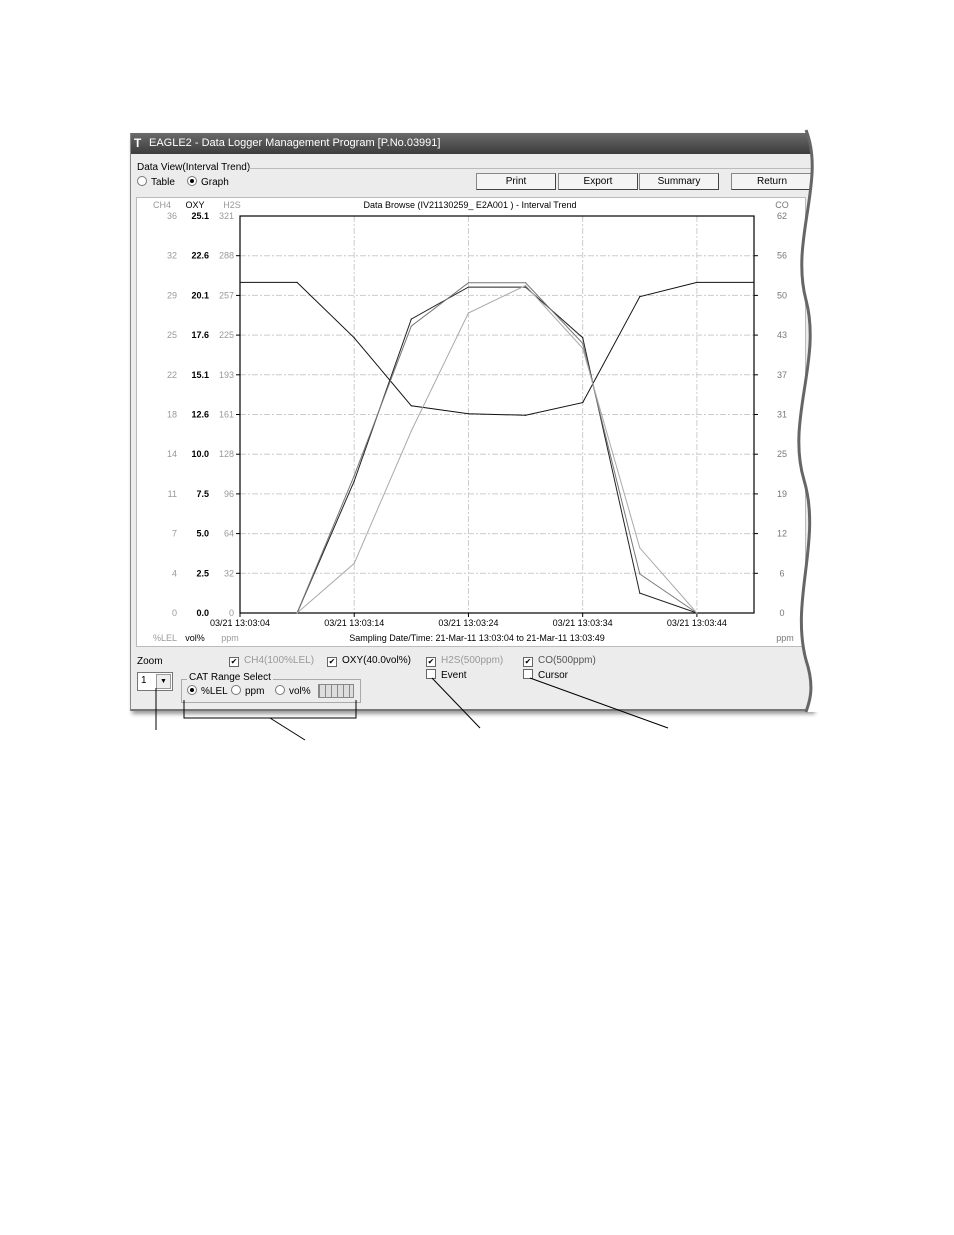 This screenshot has height=1235, width=954. I want to click on callout-line-cat, so click(287, 729).